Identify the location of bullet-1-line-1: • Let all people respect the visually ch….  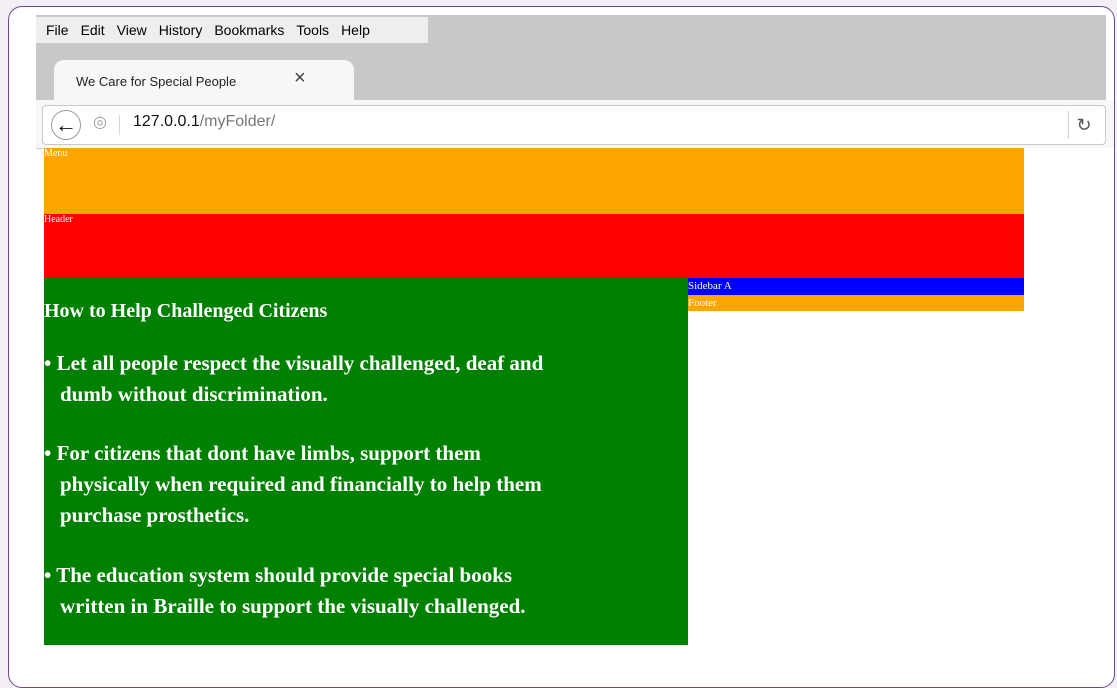
(294, 363).